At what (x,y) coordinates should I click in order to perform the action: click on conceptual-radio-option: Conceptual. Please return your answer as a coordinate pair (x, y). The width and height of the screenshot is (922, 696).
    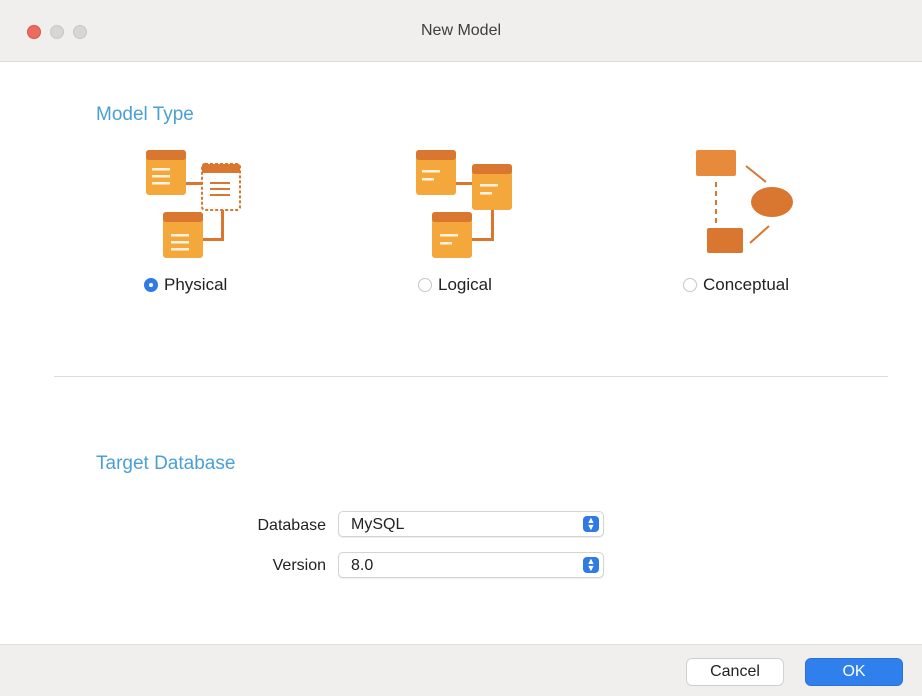
    Looking at the image, I should click on (736, 285).